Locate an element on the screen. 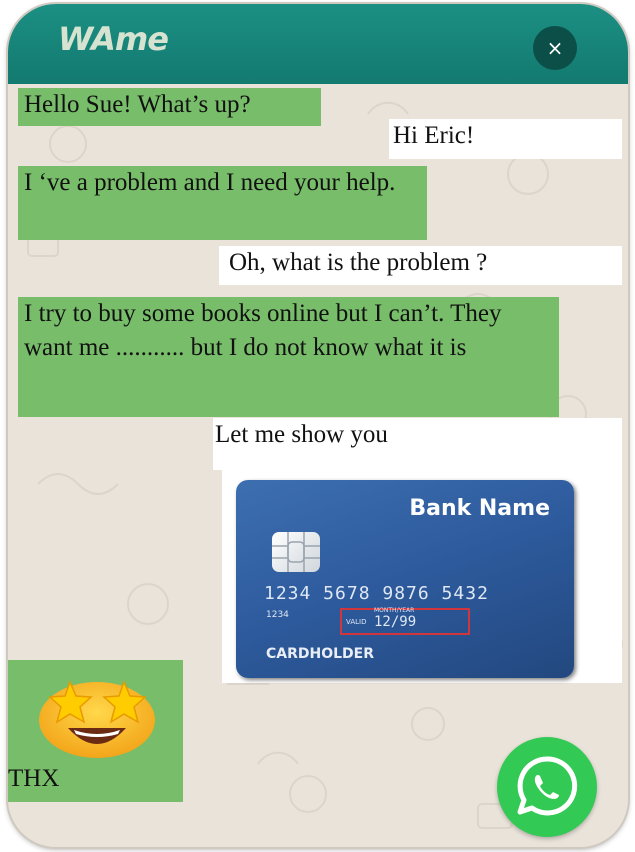 This screenshot has height=852, width=635. close-button: × is located at coordinates (555, 48).